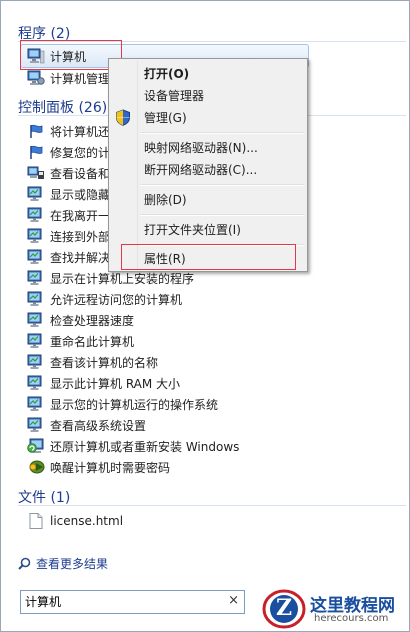 The width and height of the screenshot is (410, 632). What do you see at coordinates (120, 601) in the screenshot?
I see `search-input` at bounding box center [120, 601].